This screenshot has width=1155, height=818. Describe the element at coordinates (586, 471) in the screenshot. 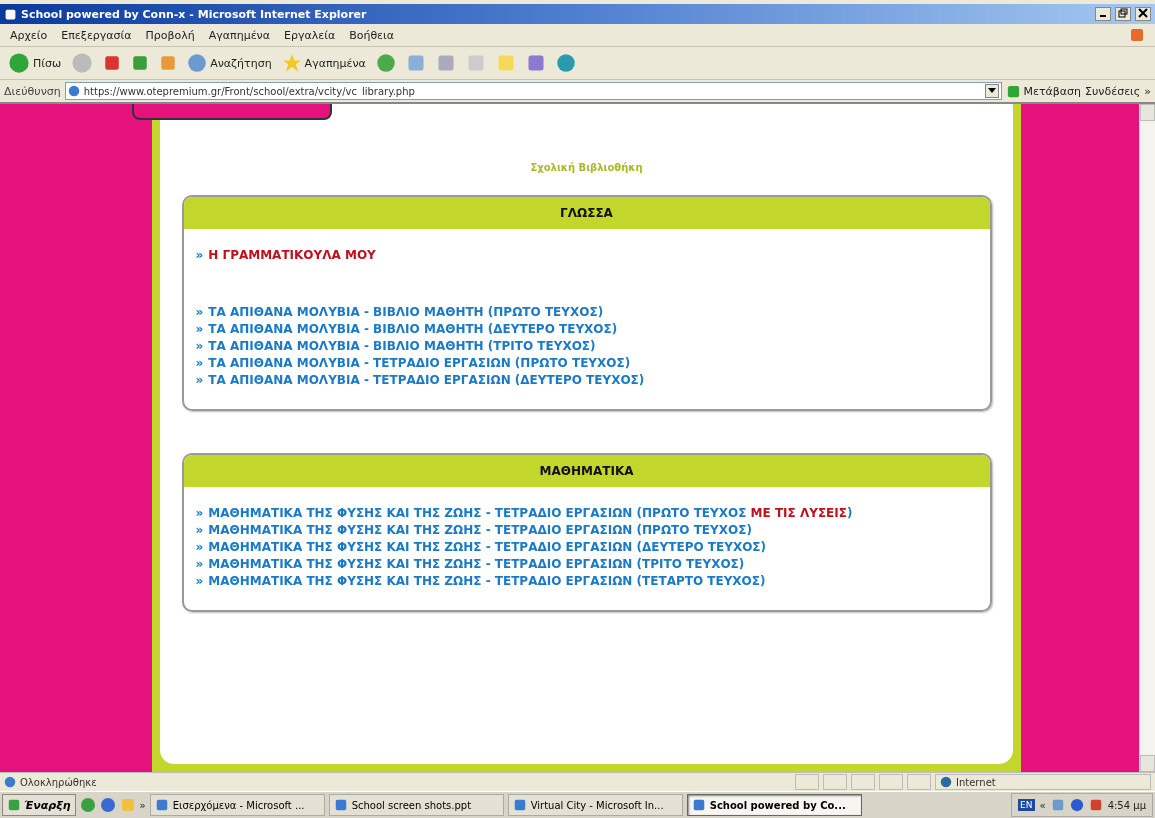

I see `section-heading: ΜΑΘΗΜΑΤΙΚΑ` at that location.